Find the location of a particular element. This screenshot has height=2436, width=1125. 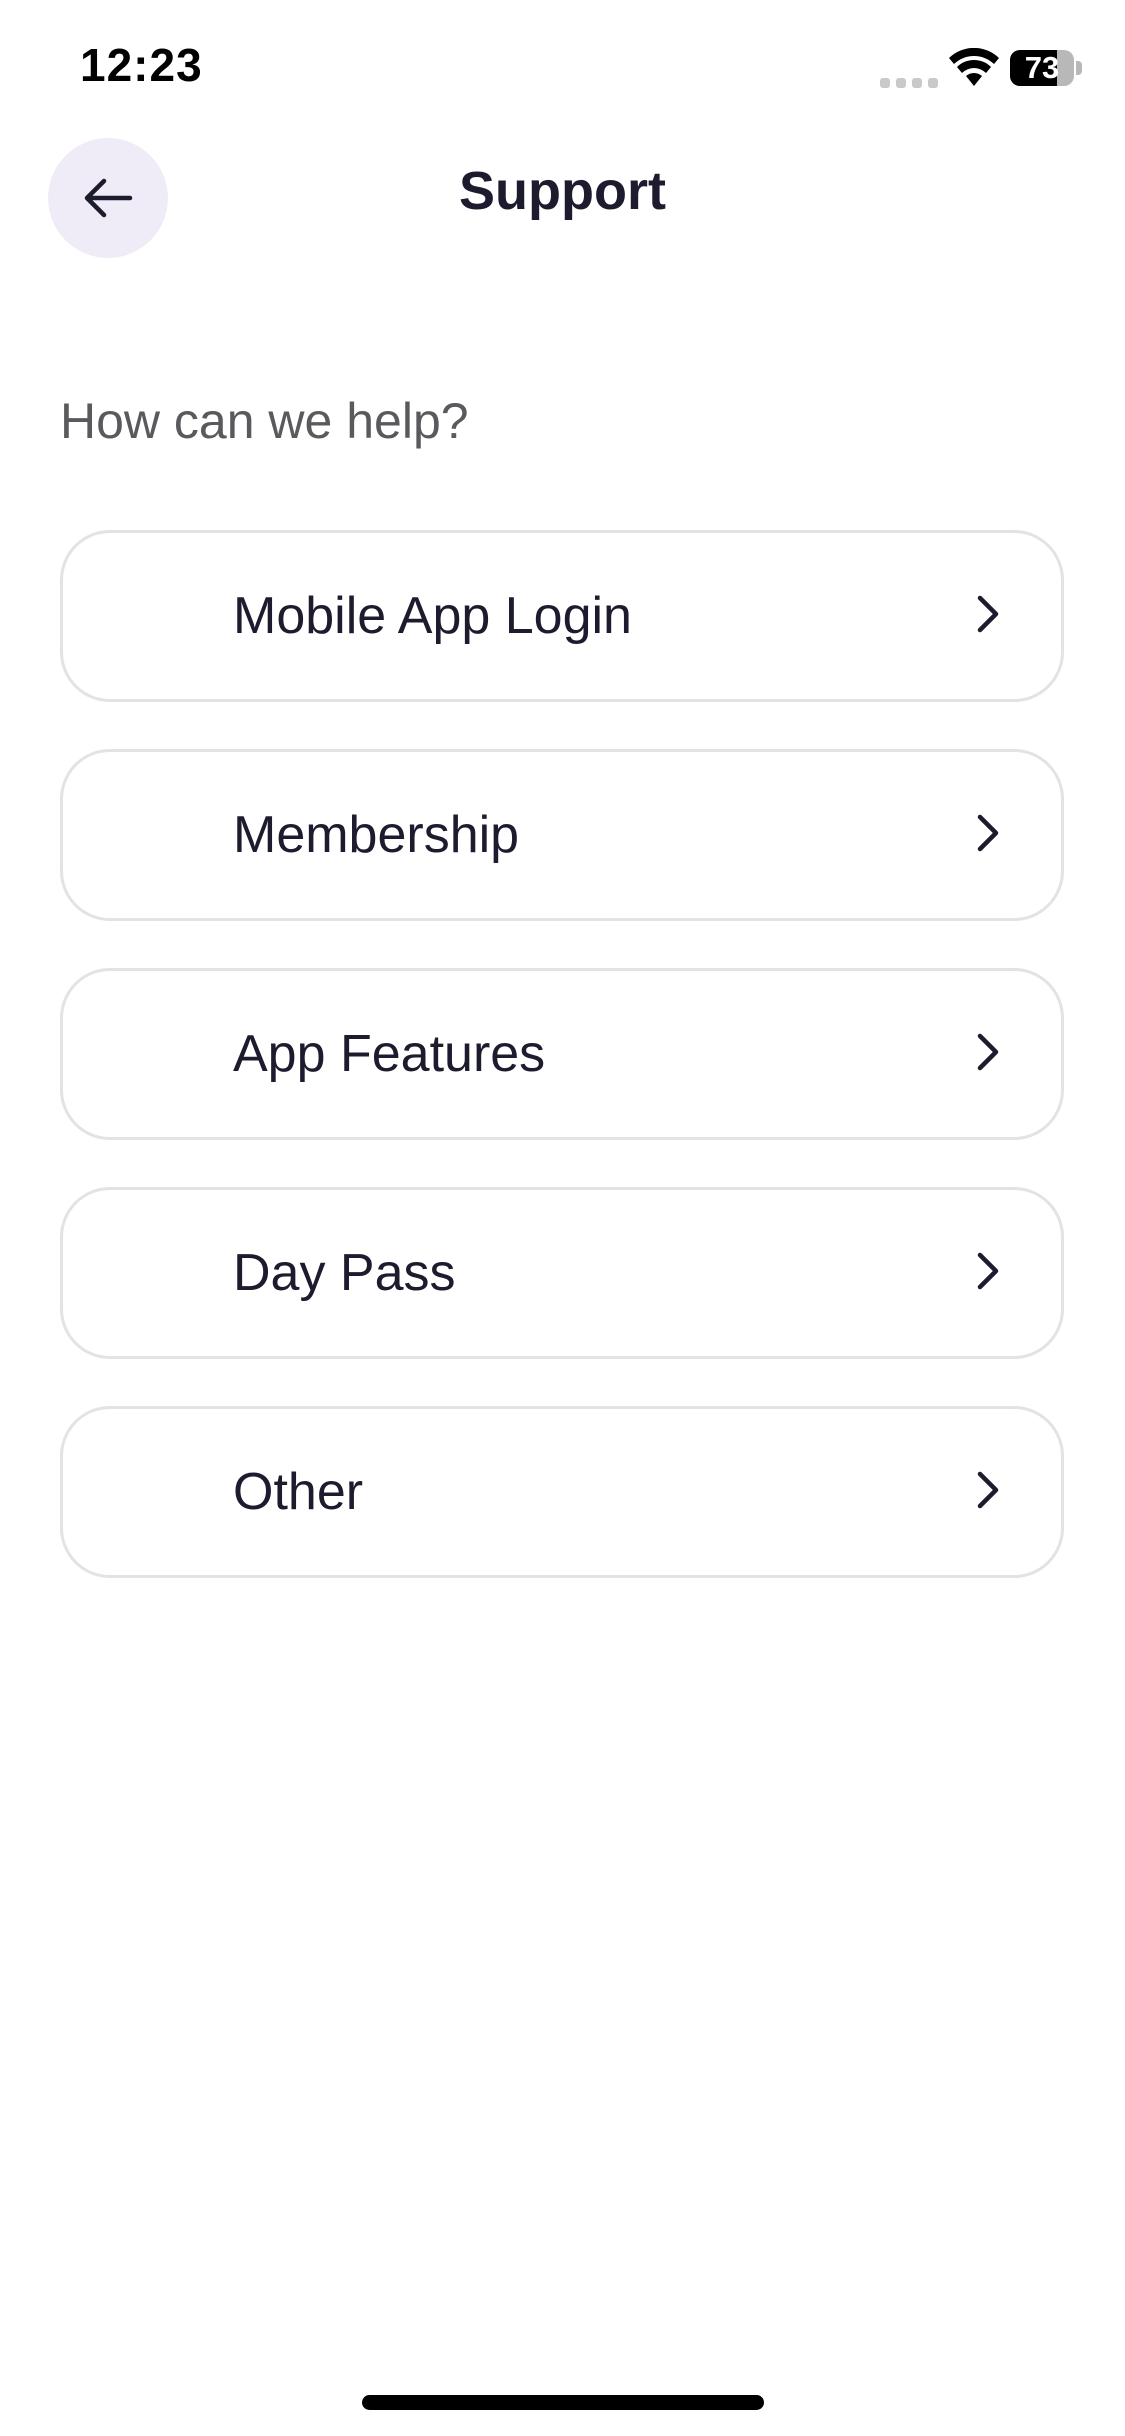

status-bar: 12:23 73 is located at coordinates (562, 66).